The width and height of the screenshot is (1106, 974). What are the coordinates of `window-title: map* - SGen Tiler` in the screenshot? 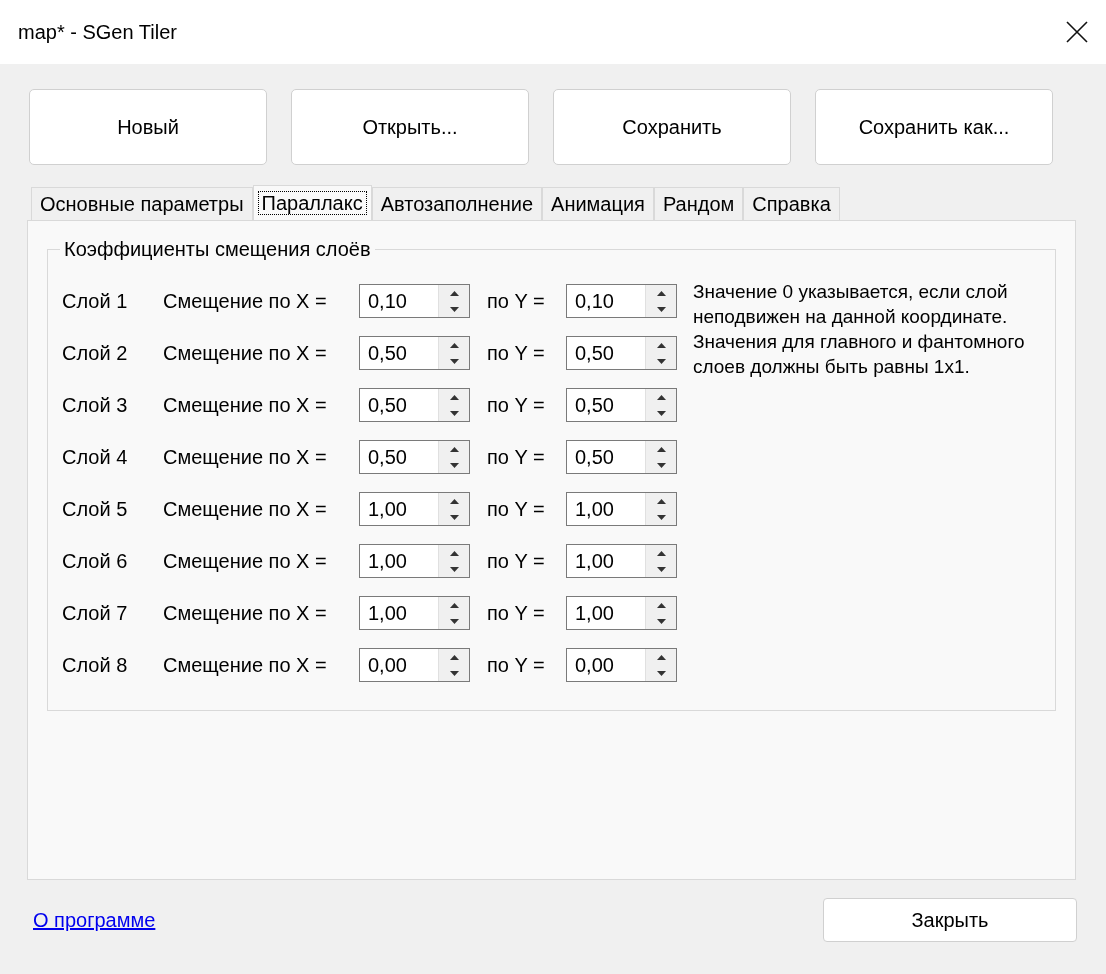 It's located at (97, 32).